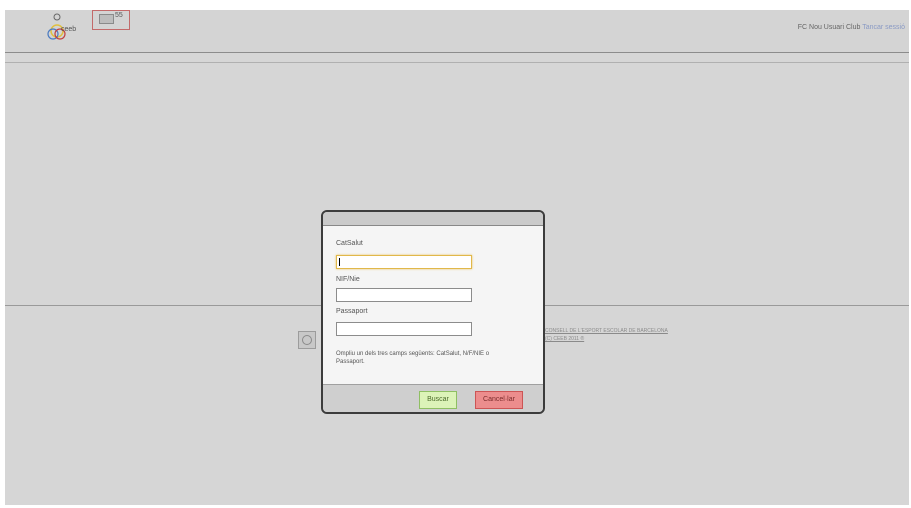 This screenshot has height=508, width=911. Describe the element at coordinates (457, 62) in the screenshot. I see `header-divider-secondary` at that location.